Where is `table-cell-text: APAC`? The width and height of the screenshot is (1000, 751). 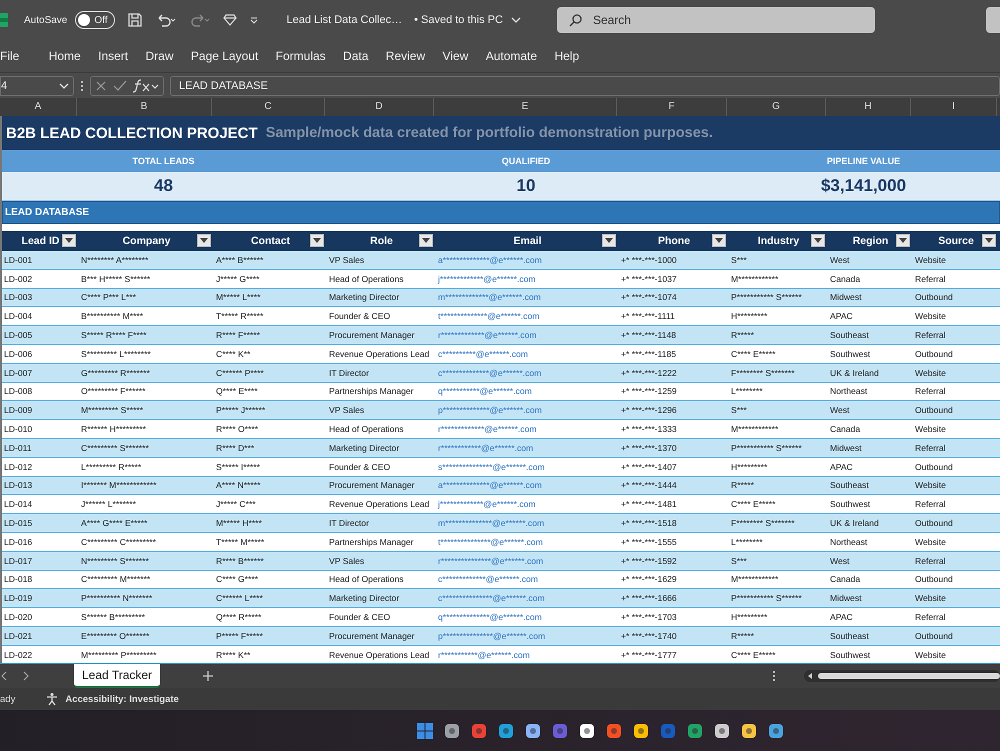 table-cell-text: APAC is located at coordinates (841, 617).